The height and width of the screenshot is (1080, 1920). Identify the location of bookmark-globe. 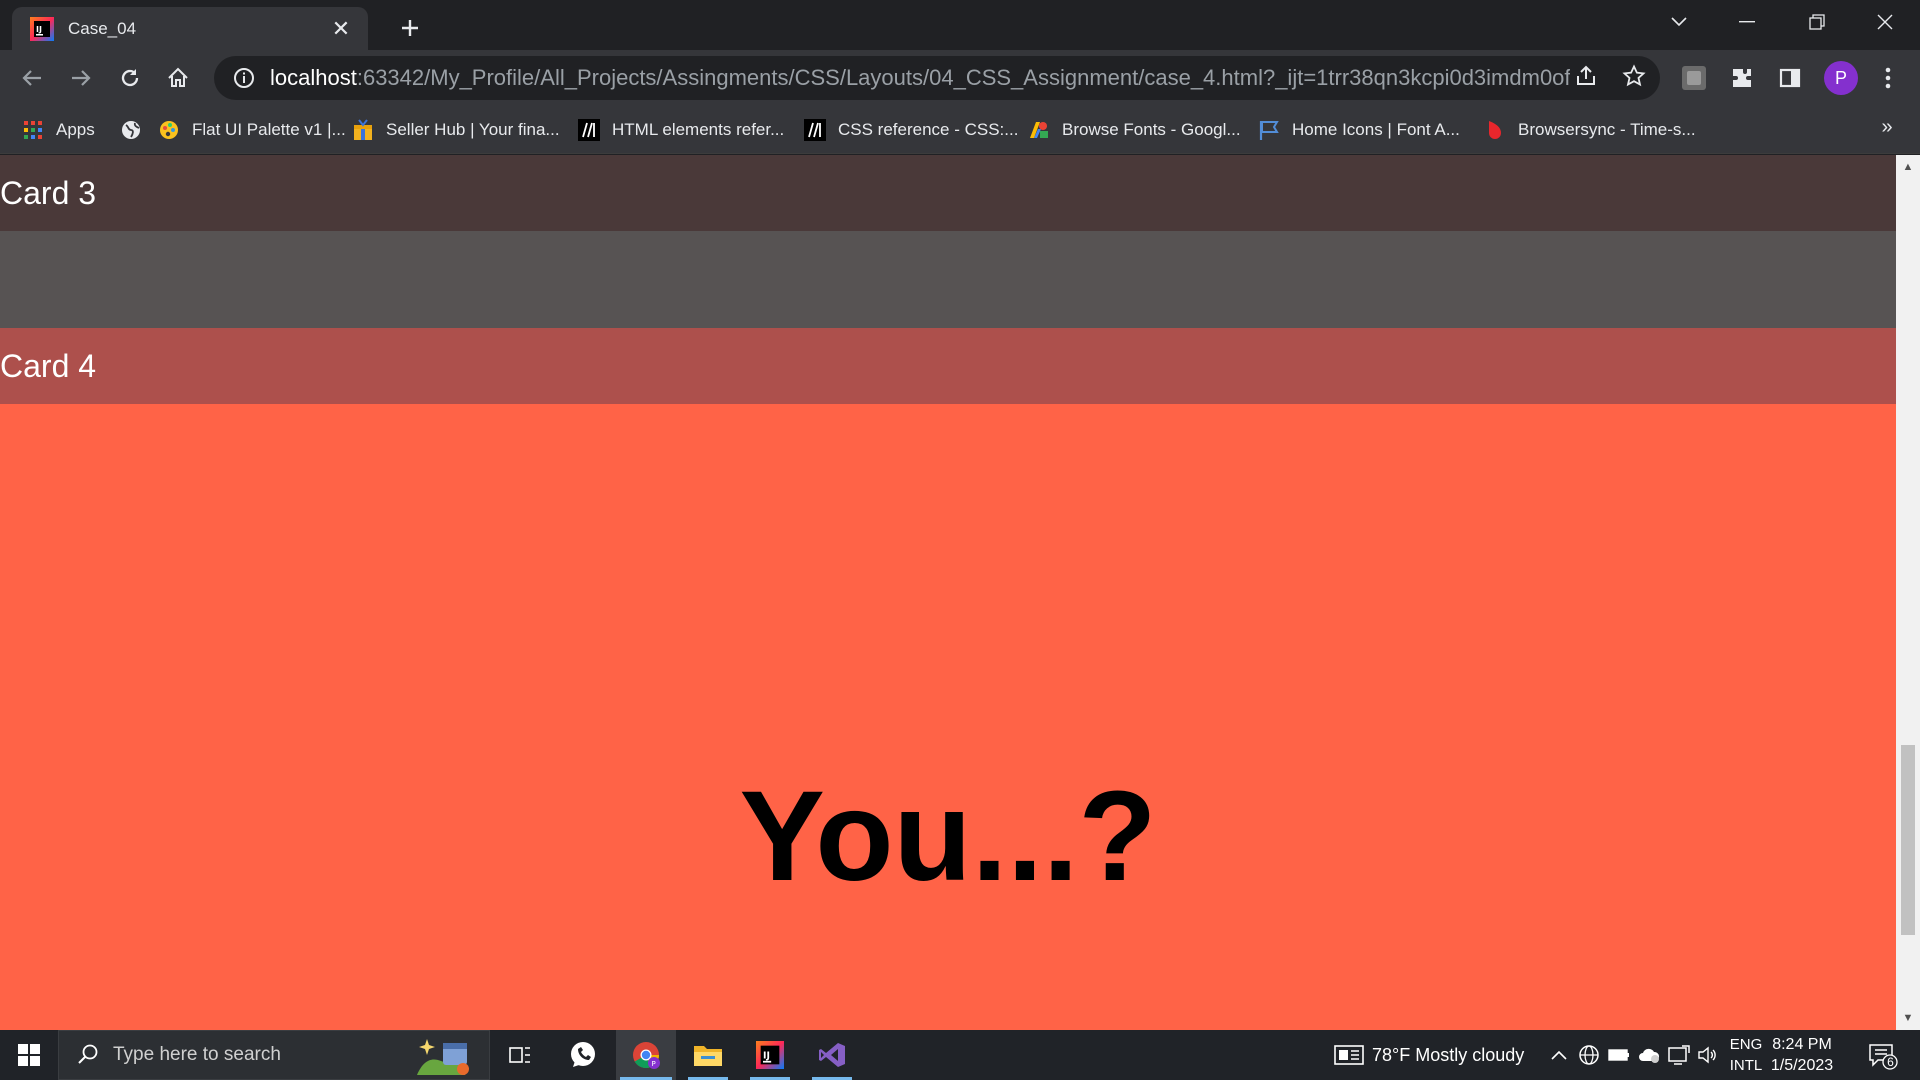
(137, 130).